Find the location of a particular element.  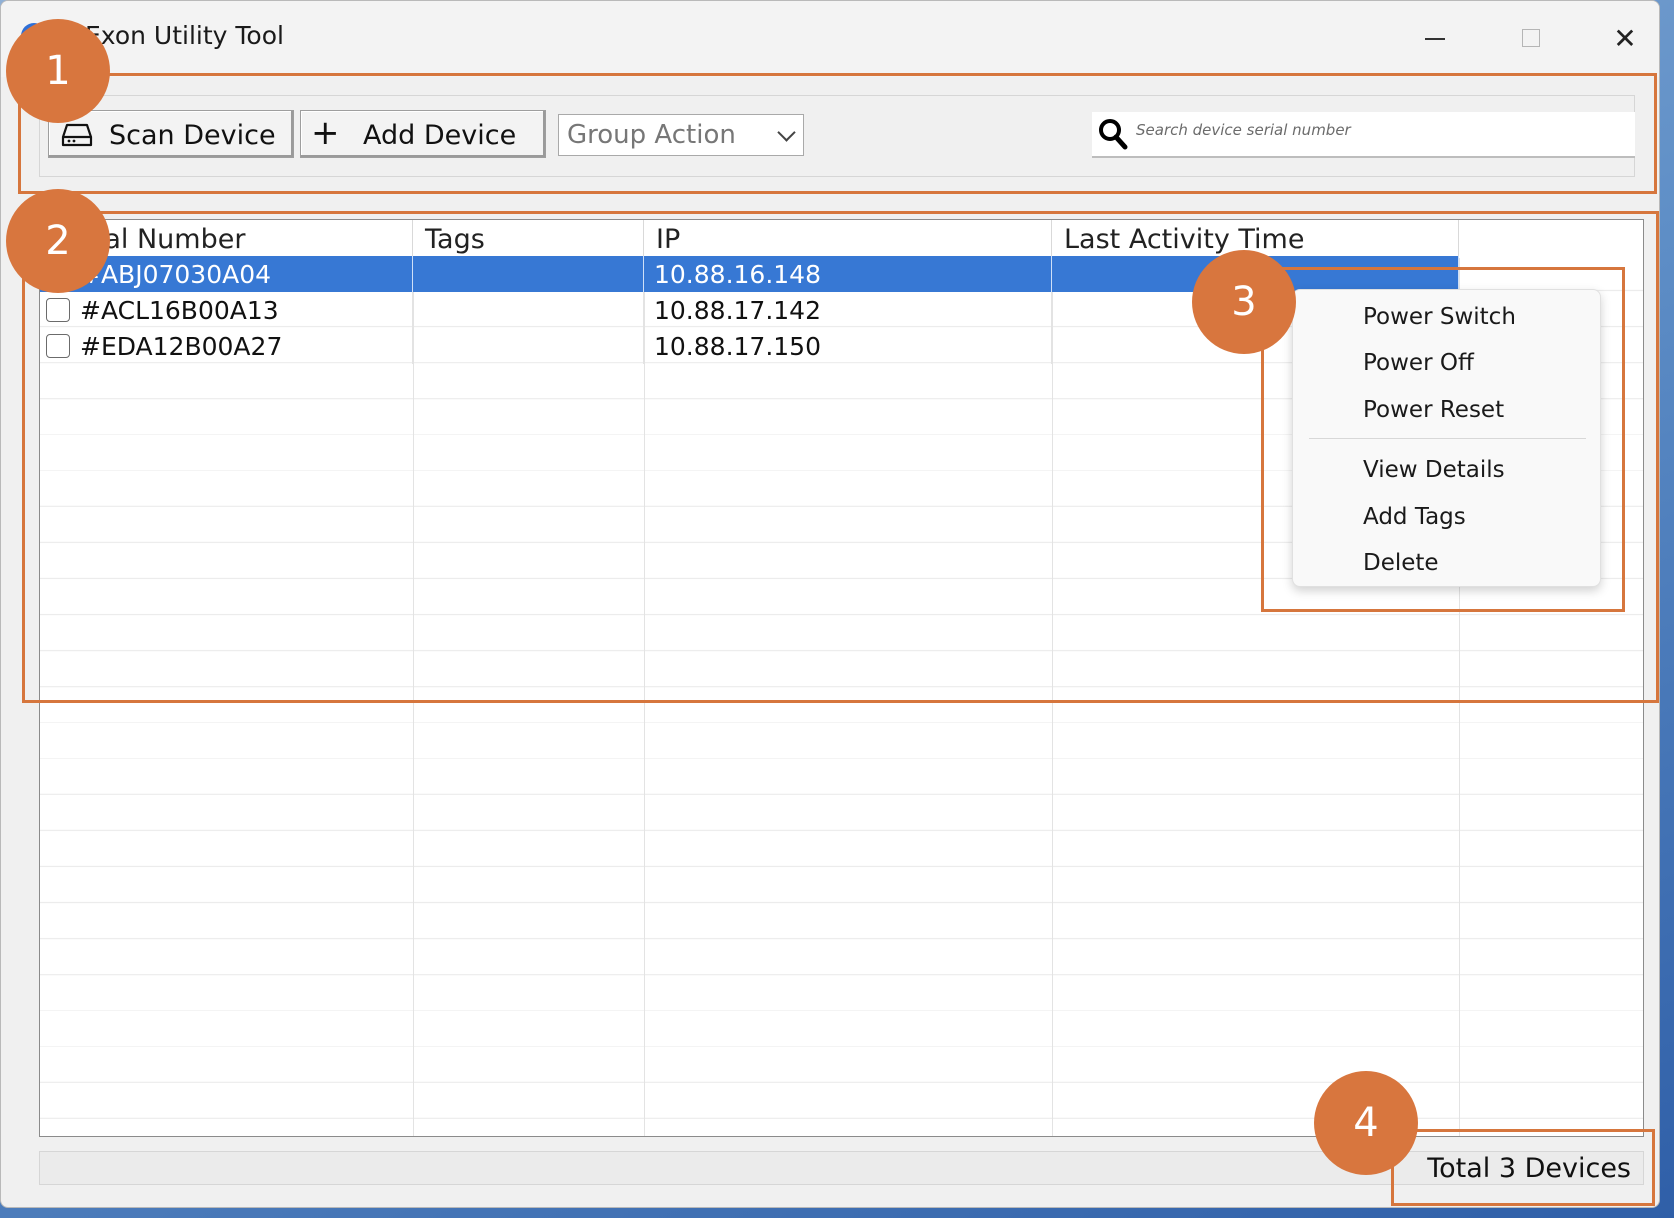

ip-cell: 10.88.17.142 is located at coordinates (848, 310).